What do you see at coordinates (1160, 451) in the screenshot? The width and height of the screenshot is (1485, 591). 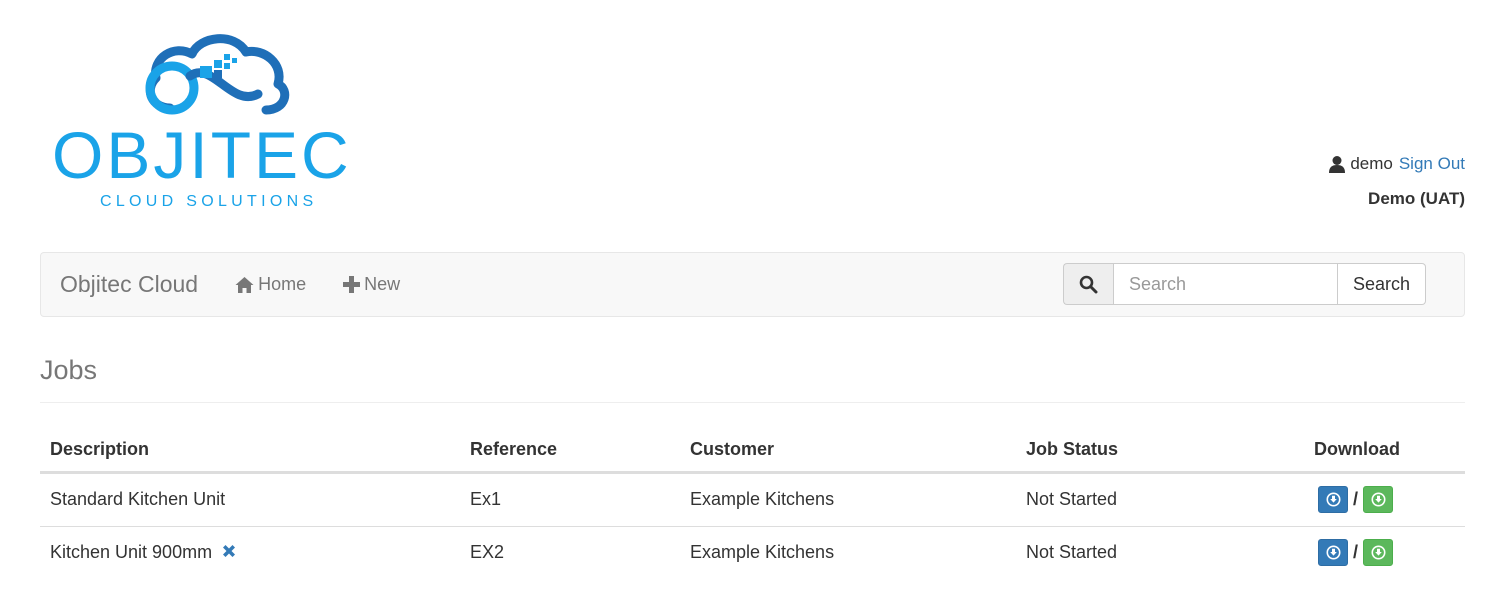 I see `column-header-job-status: Job Status` at bounding box center [1160, 451].